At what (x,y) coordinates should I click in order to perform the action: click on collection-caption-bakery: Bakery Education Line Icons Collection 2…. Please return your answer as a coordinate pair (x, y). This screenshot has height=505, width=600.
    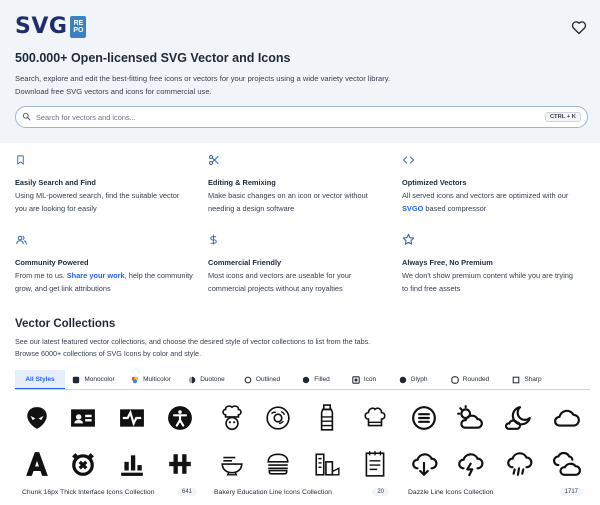
    Looking at the image, I should click on (301, 492).